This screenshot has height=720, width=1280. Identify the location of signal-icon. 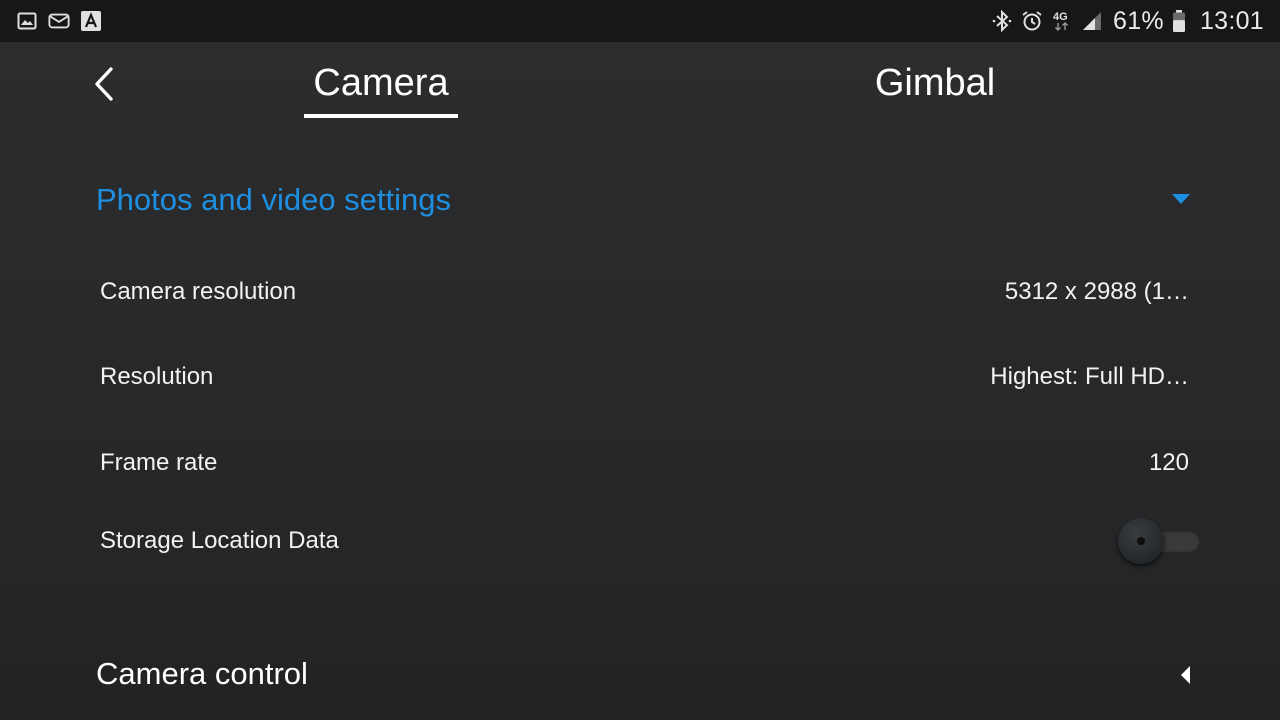
(1092, 21).